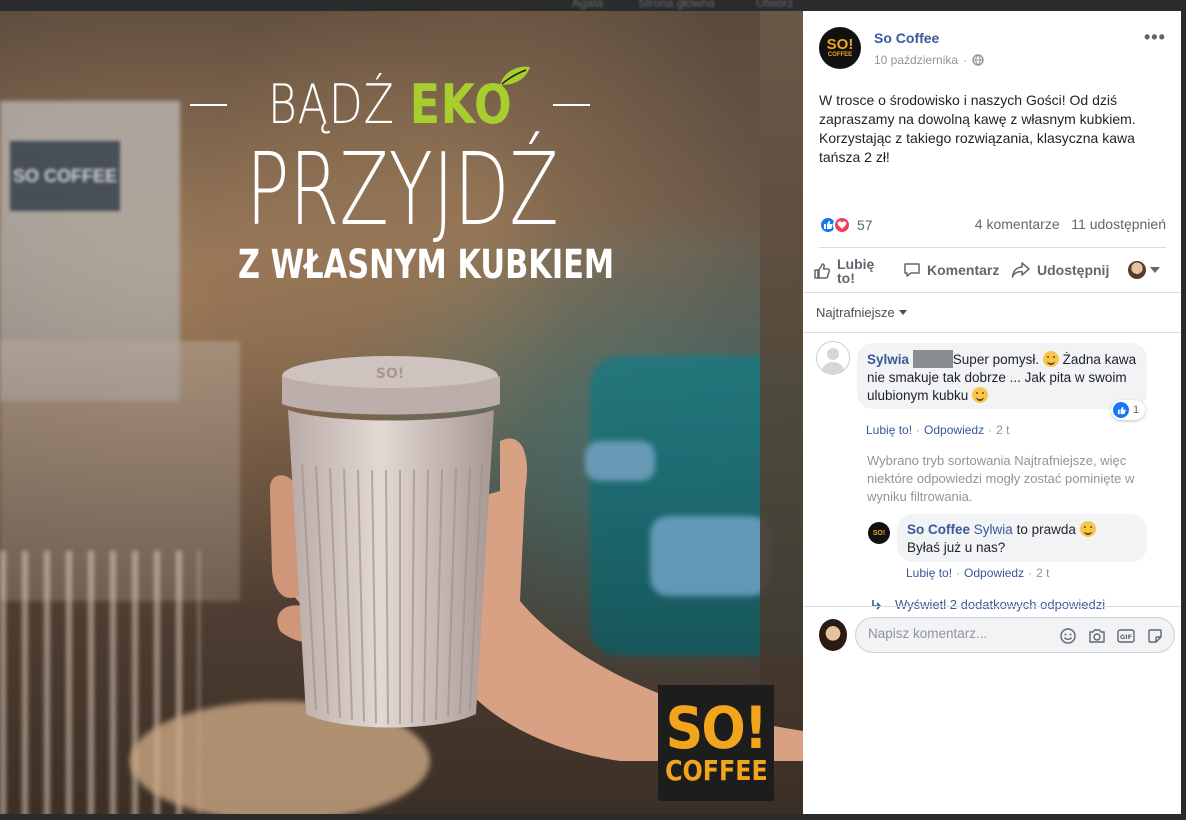 This screenshot has width=1186, height=820. I want to click on like-button: Lubię to!, so click(850, 271).